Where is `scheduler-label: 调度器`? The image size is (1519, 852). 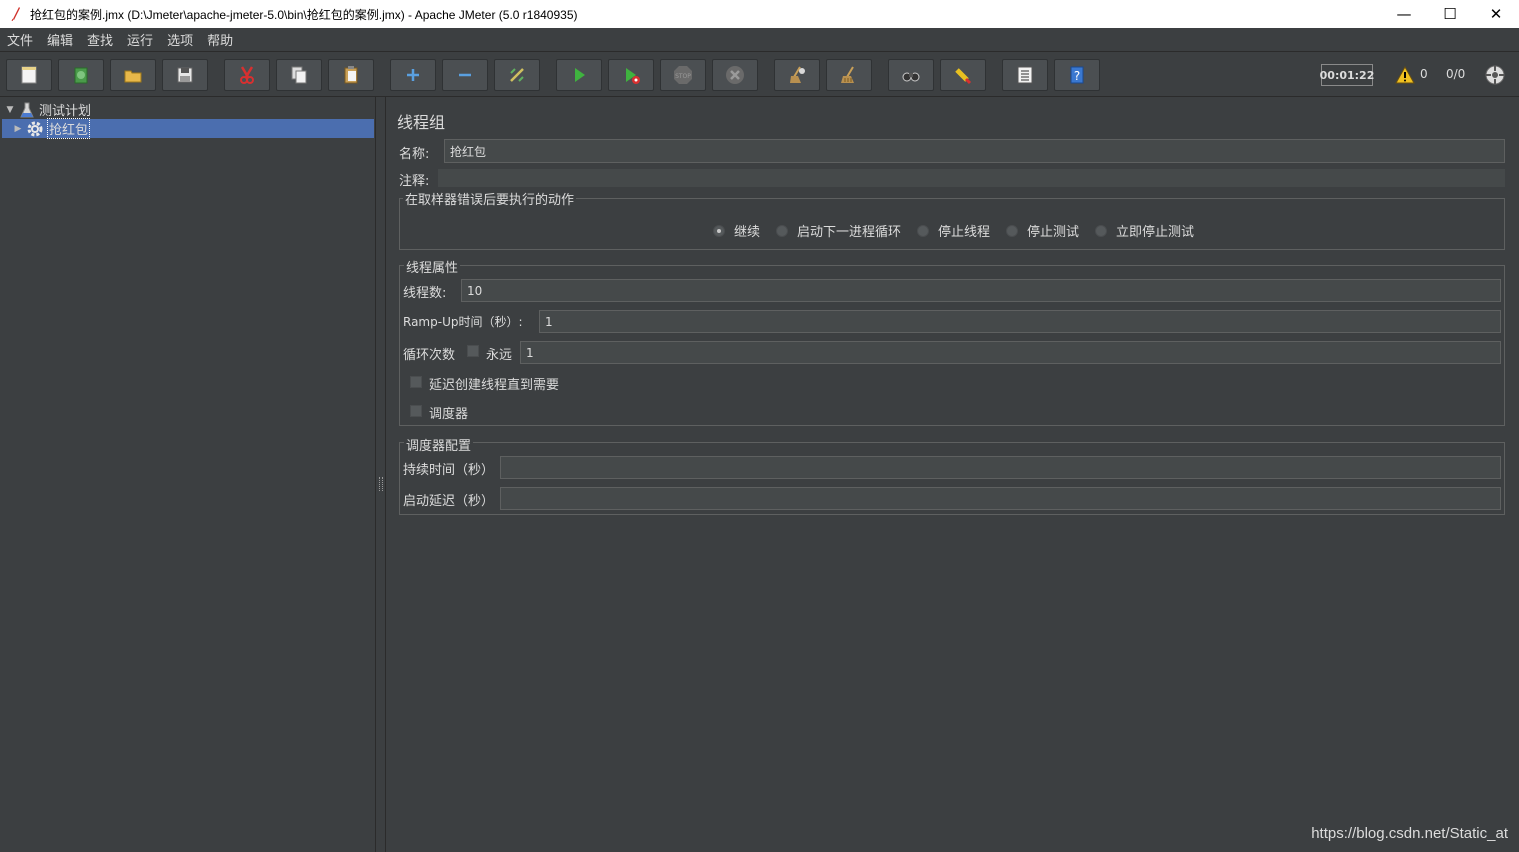
scheduler-label: 调度器 is located at coordinates (449, 414).